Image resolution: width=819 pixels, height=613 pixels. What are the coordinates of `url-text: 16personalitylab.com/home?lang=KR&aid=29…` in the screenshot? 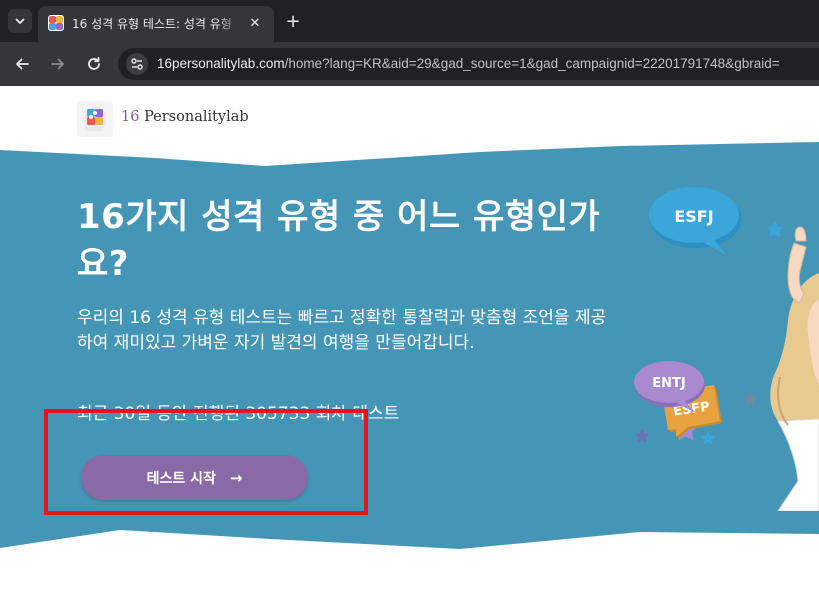 It's located at (468, 63).